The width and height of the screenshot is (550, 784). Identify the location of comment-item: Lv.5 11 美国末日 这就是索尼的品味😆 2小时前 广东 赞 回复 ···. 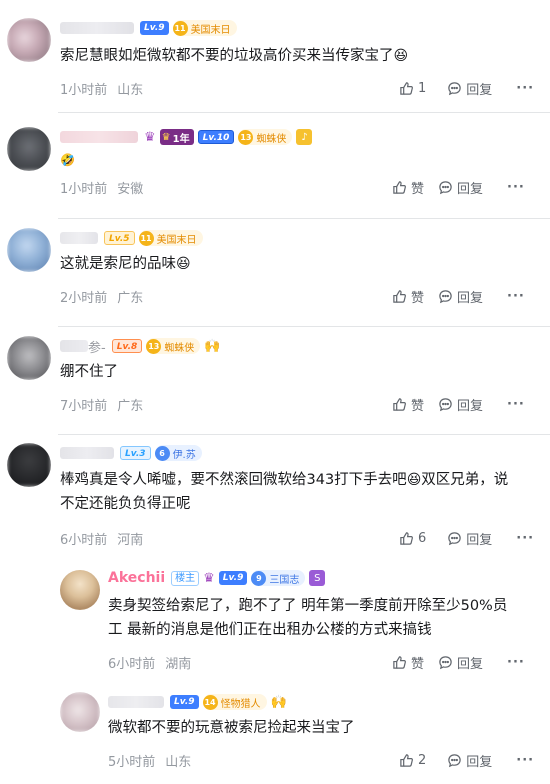
(275, 272).